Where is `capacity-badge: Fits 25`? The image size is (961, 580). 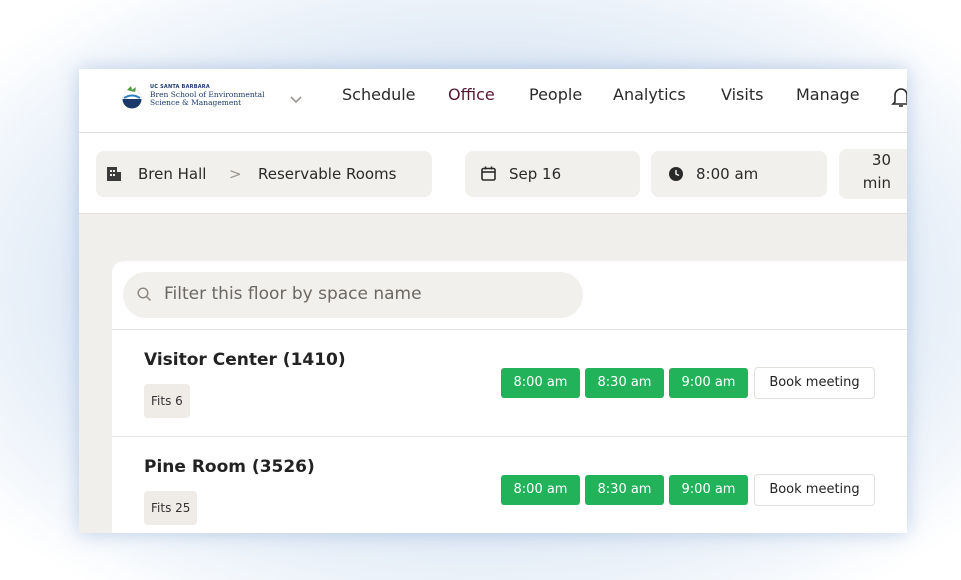
capacity-badge: Fits 25 is located at coordinates (171, 508).